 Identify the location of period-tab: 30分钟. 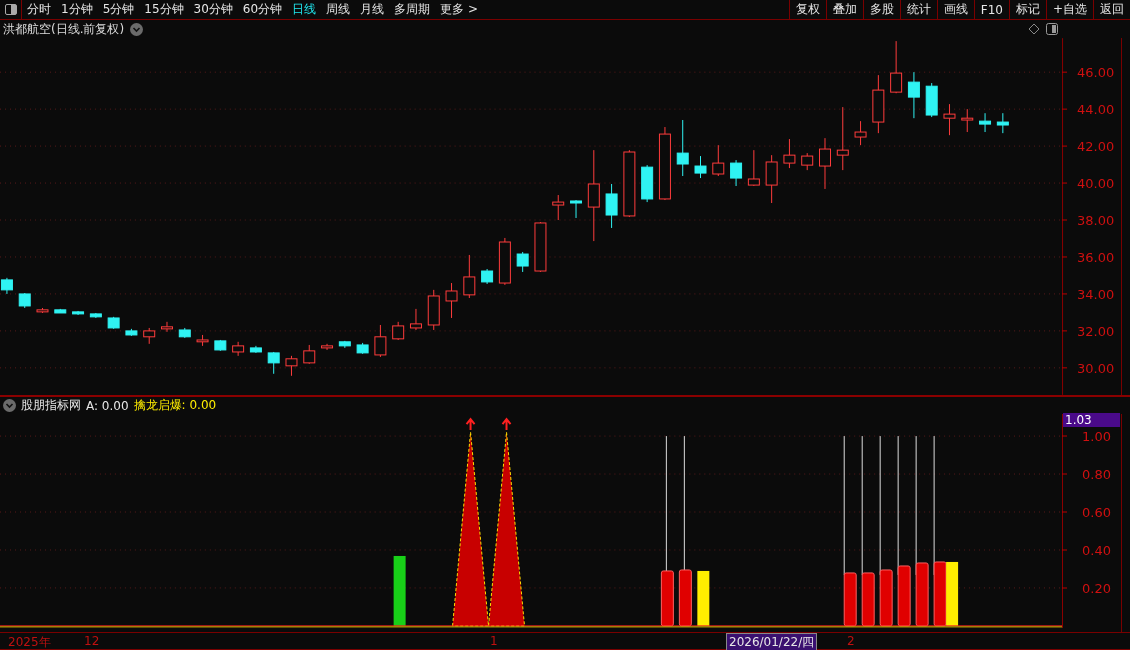
(213, 10).